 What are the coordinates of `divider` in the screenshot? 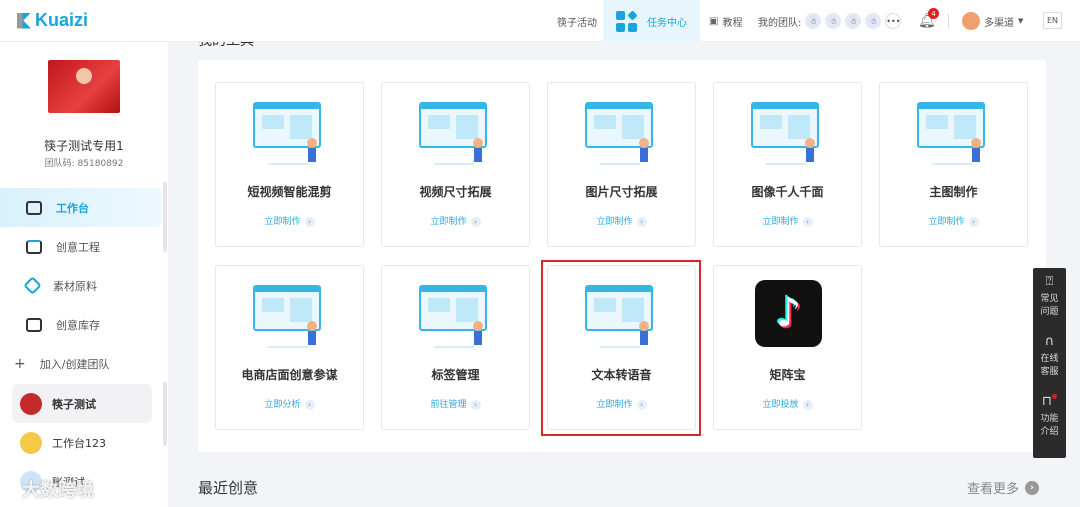 It's located at (948, 21).